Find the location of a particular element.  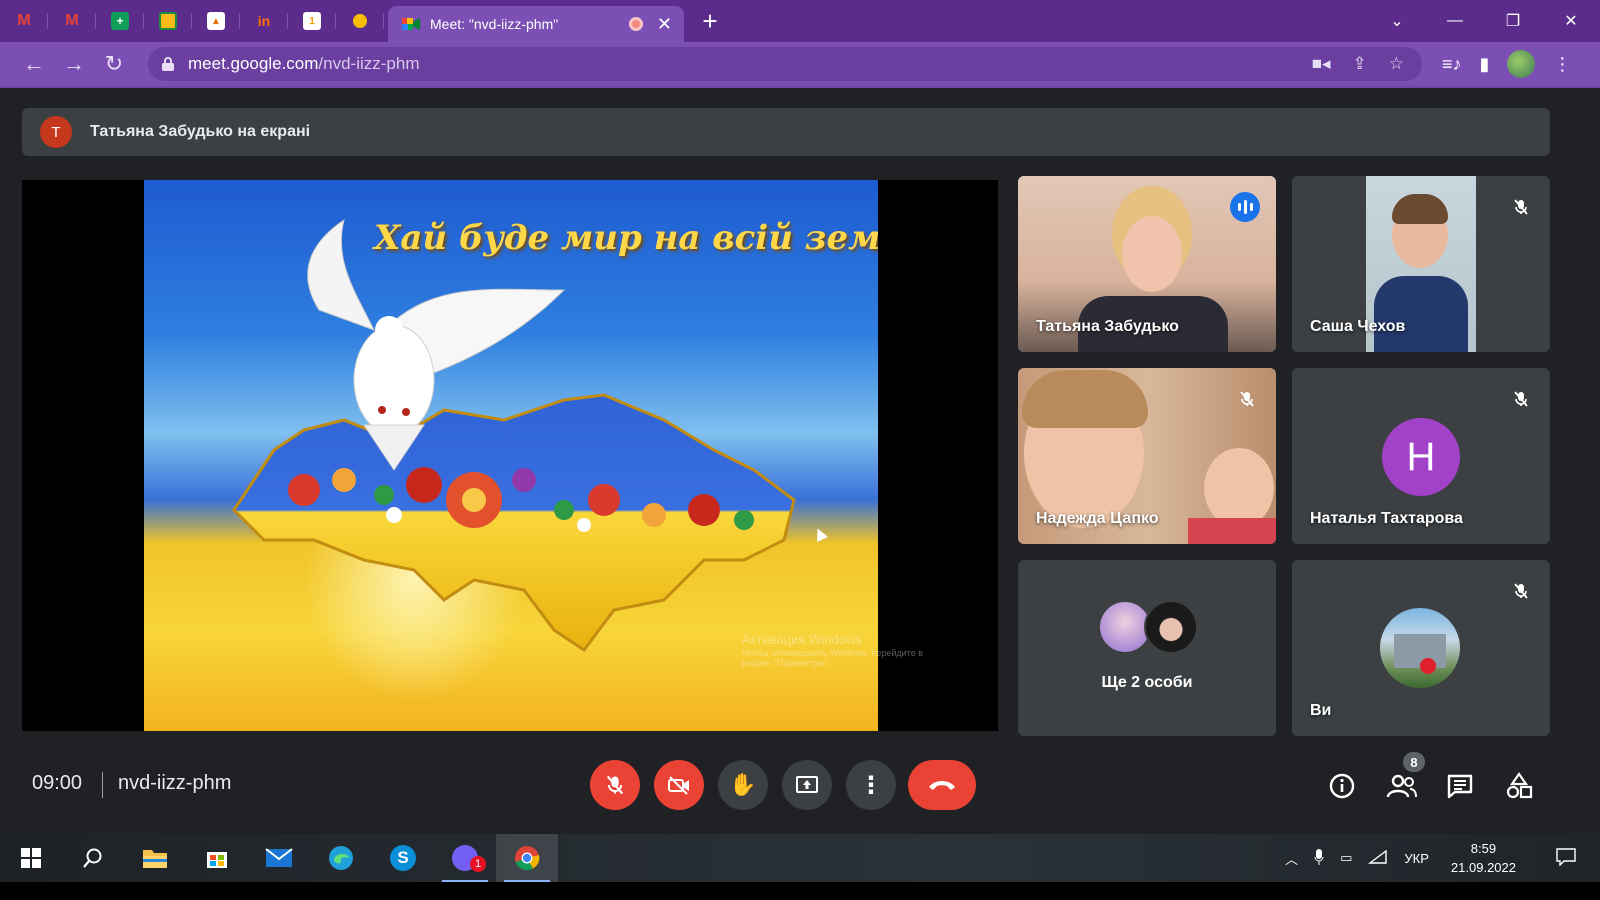

camera-in-use-icon: ■◂ is located at coordinates (1321, 64).